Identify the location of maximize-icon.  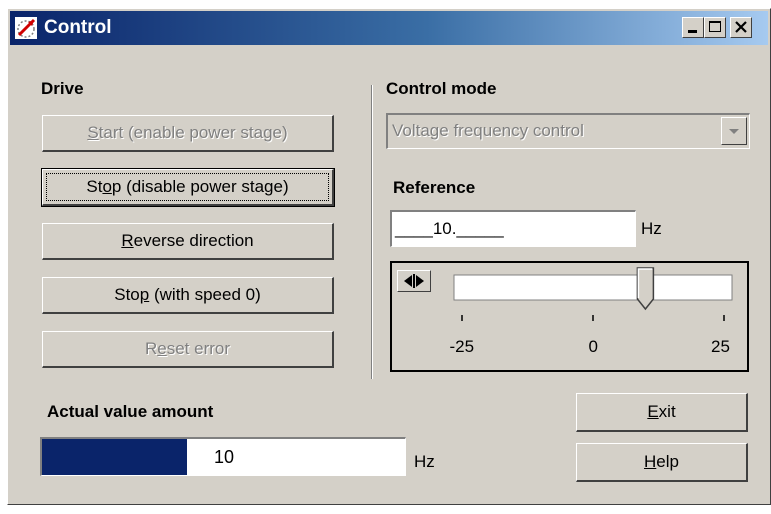
(715, 26).